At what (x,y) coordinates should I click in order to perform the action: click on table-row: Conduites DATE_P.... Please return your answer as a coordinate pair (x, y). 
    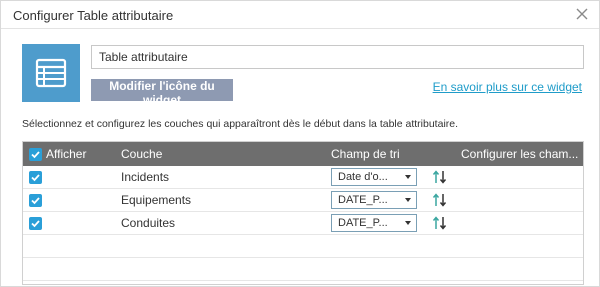
    Looking at the image, I should click on (303, 223).